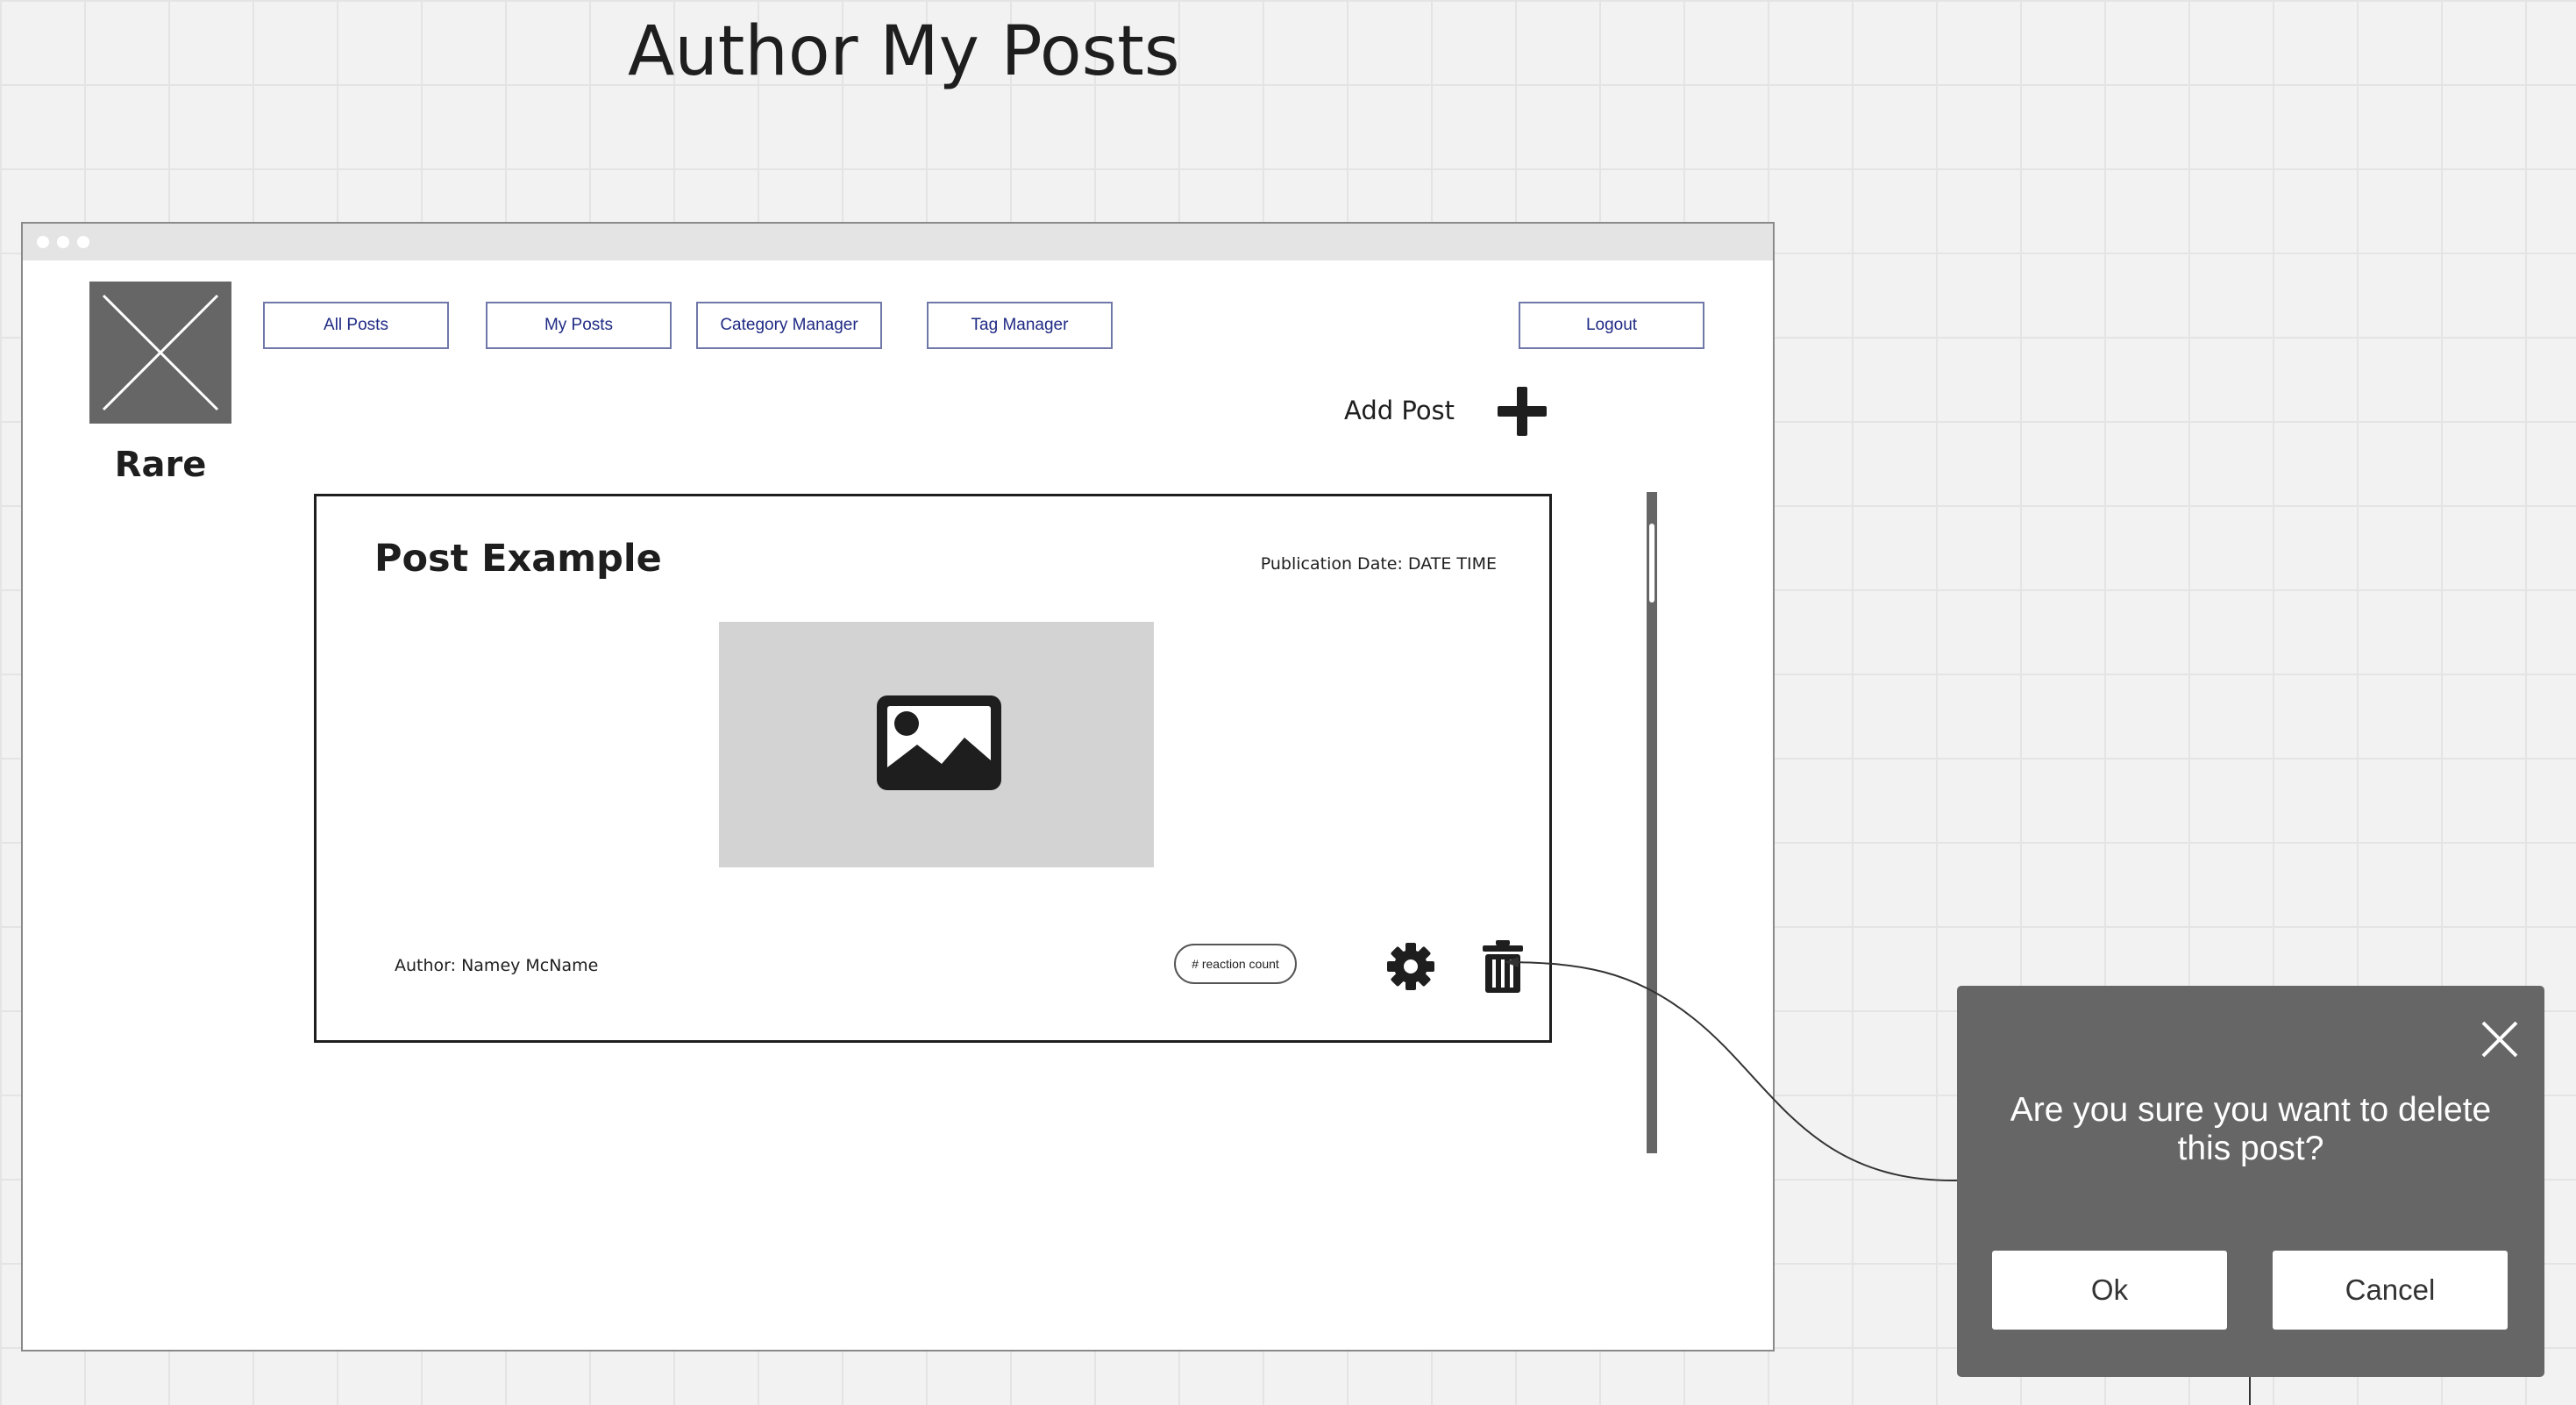 The image size is (2576, 1405). Describe the element at coordinates (789, 325) in the screenshot. I see `nav-category-manager-button: Category Manager` at that location.